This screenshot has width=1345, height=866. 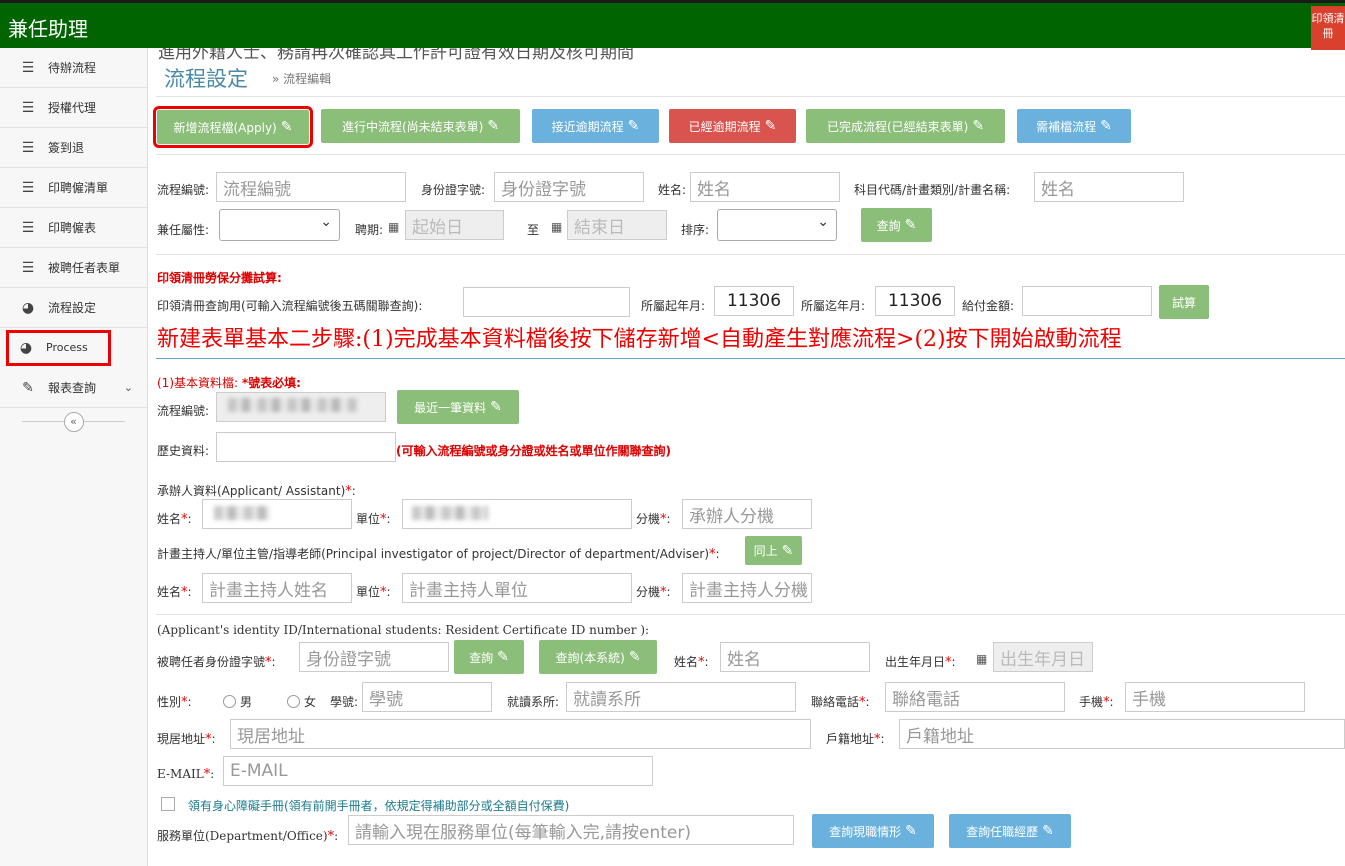 What do you see at coordinates (279, 225) in the screenshot?
I see `type-select` at bounding box center [279, 225].